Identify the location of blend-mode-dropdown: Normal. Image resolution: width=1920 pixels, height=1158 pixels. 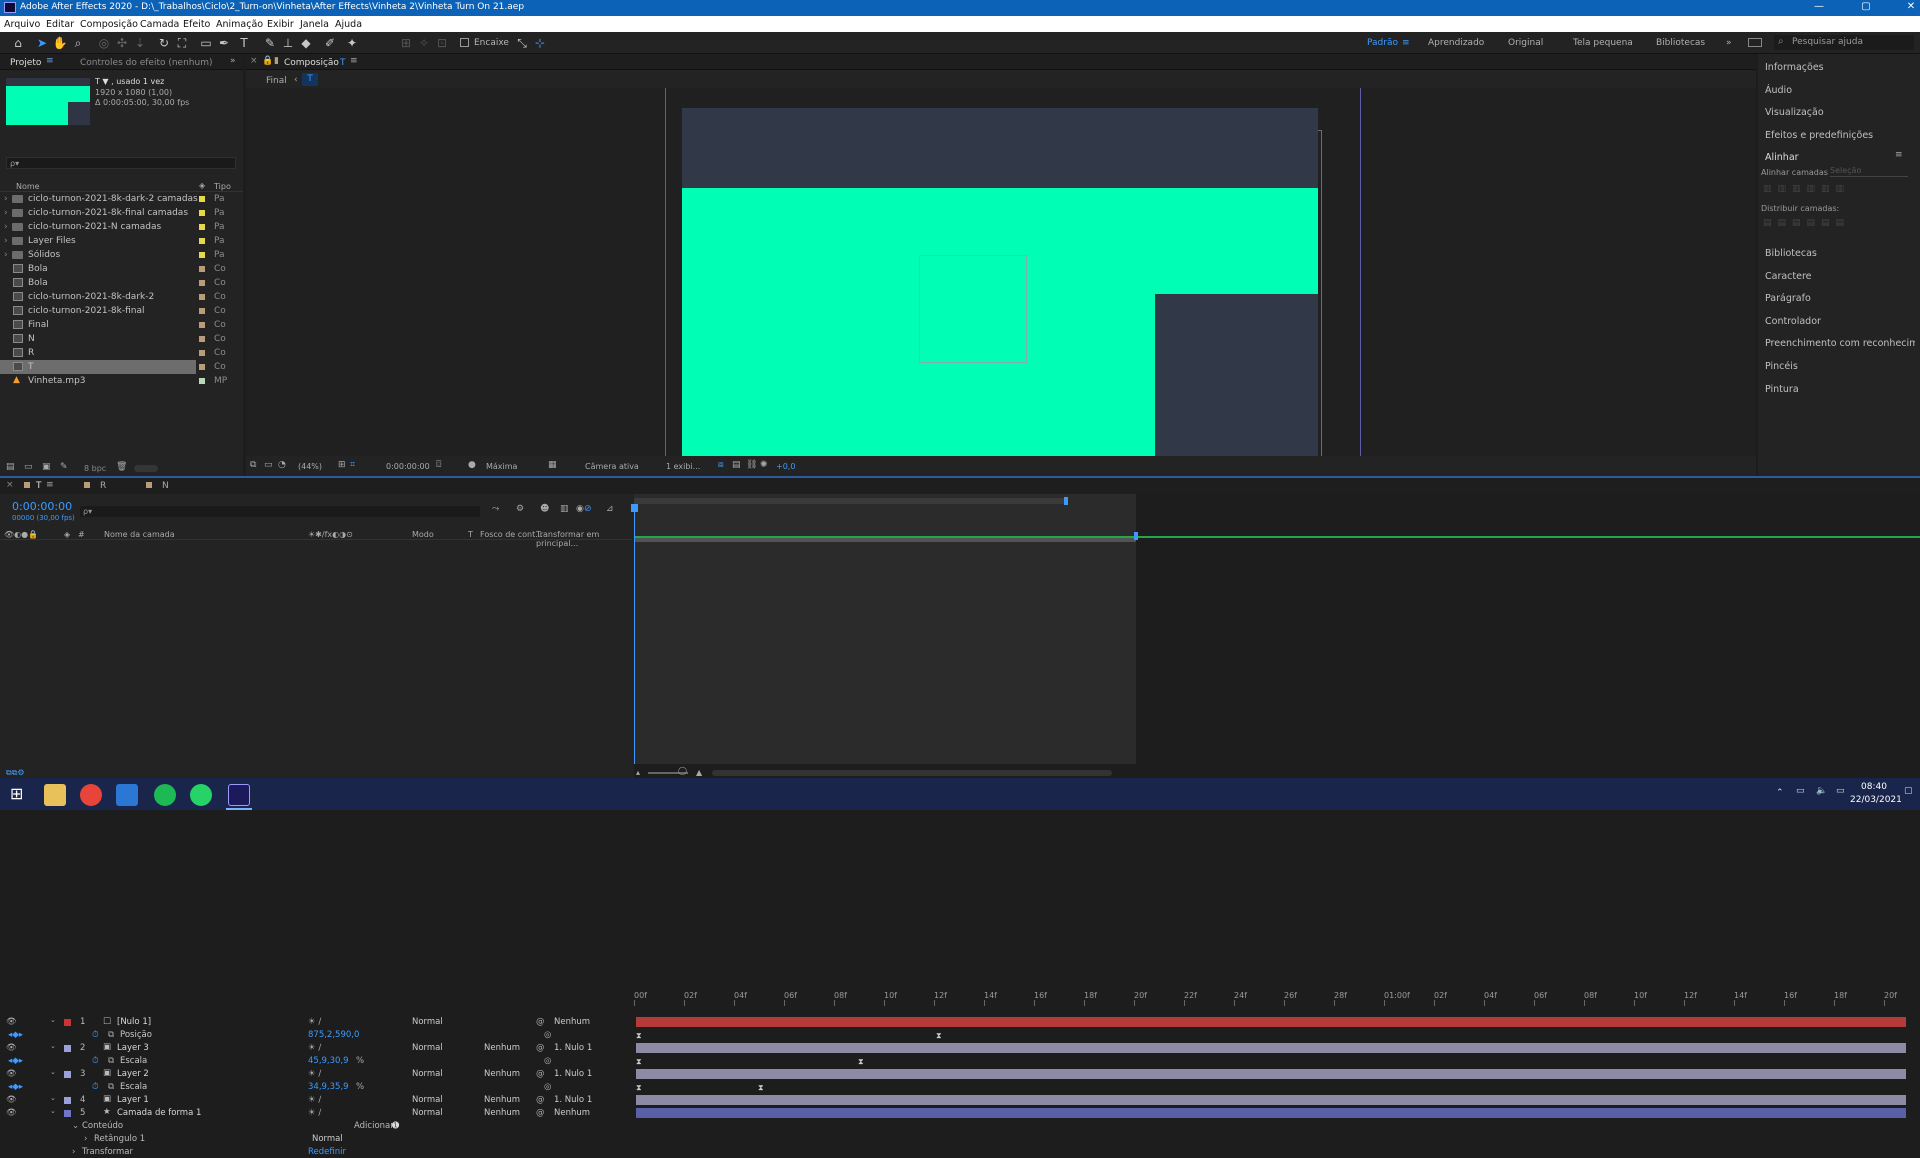
(427, 1100).